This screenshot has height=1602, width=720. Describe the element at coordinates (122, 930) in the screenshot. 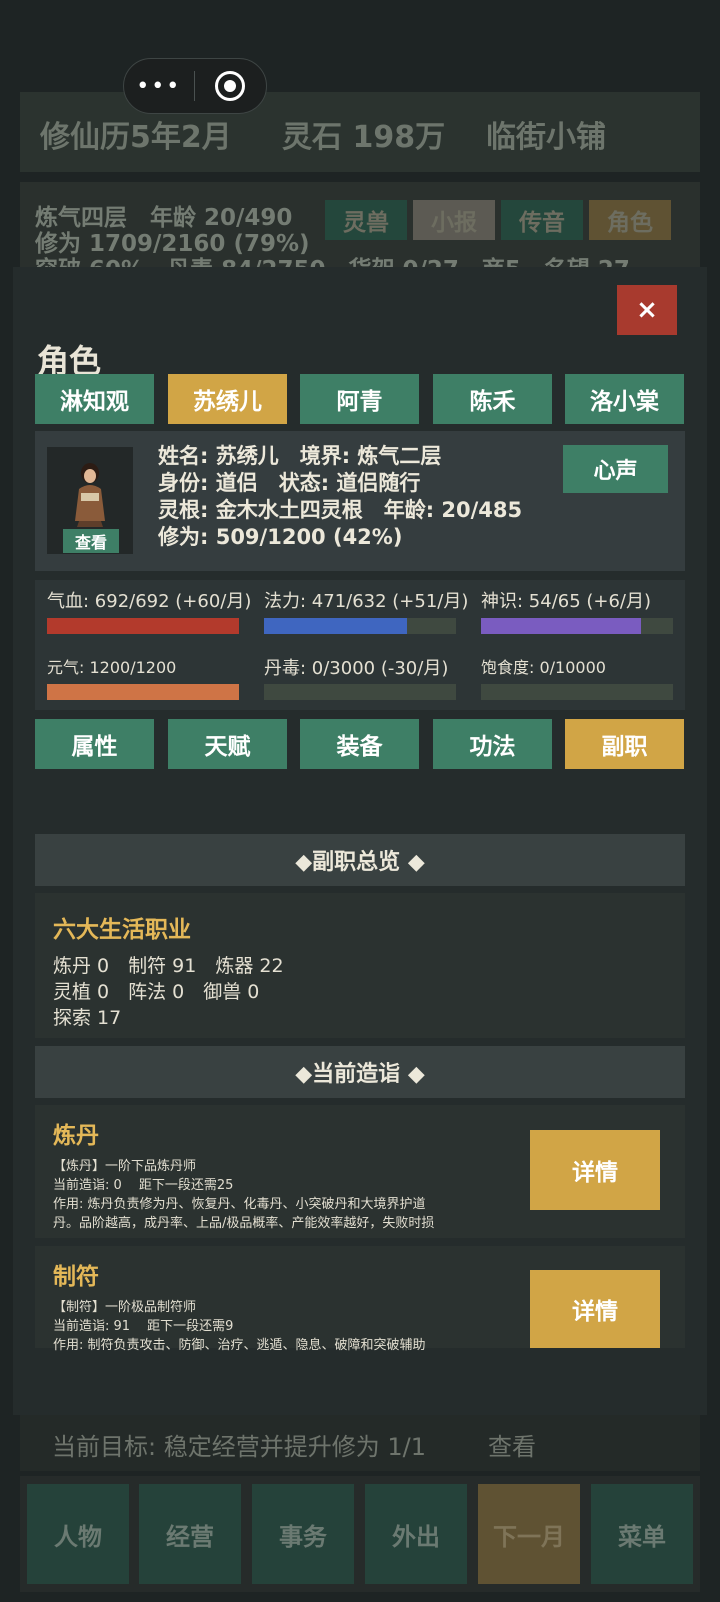

I see `overview-title: 六大生活职业` at that location.